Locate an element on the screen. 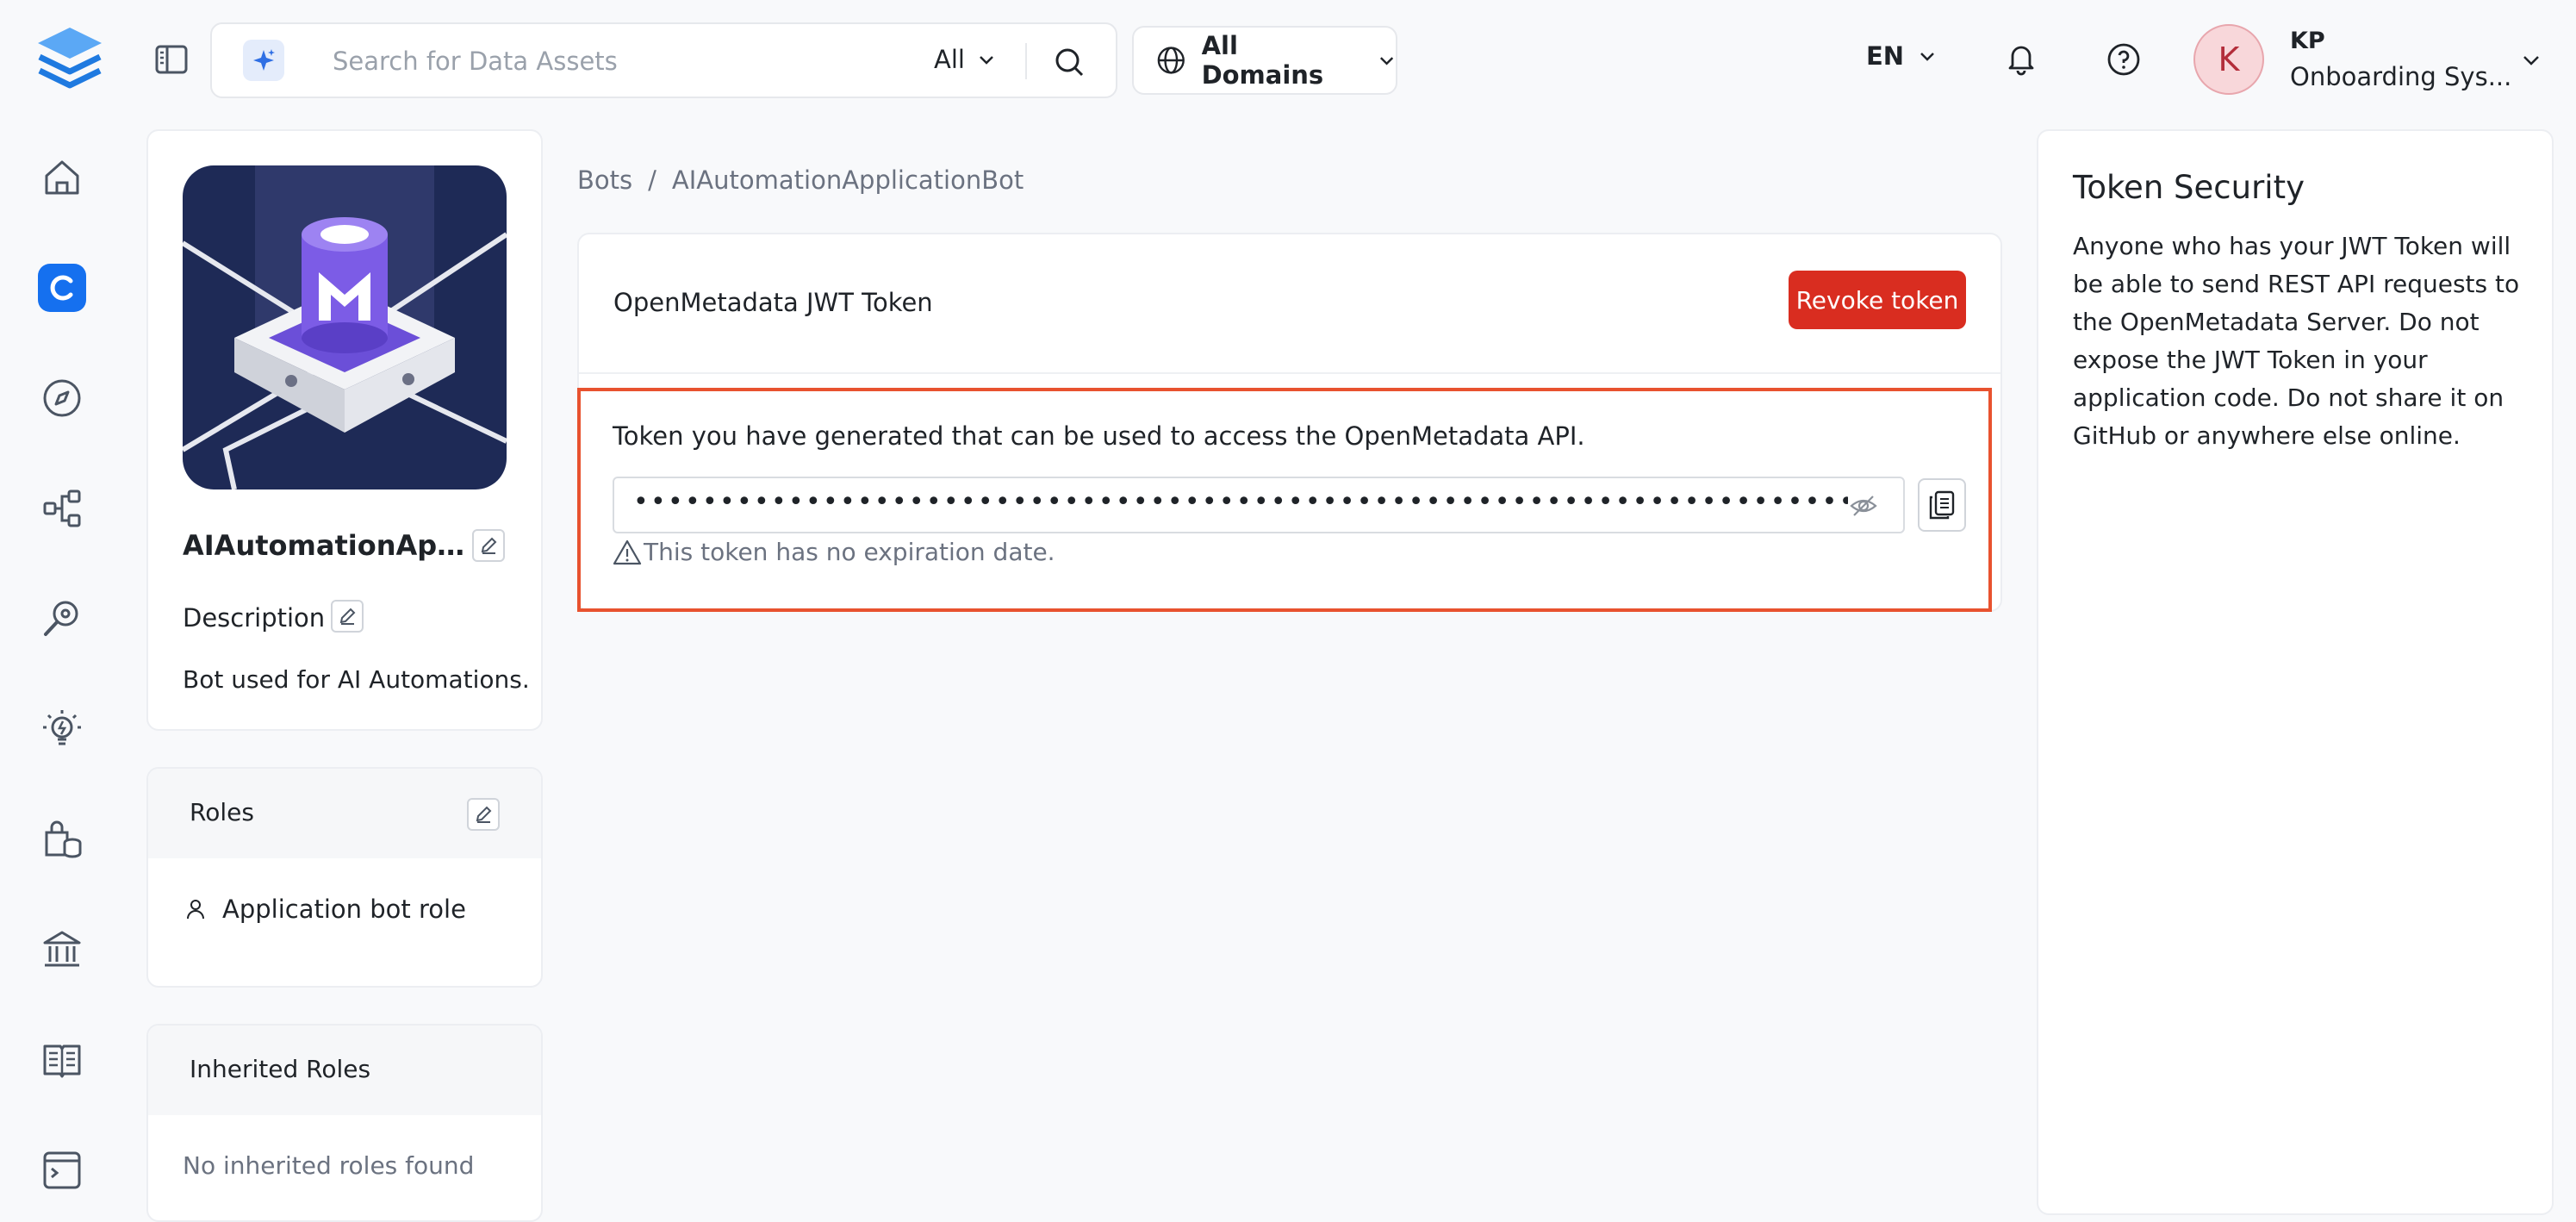  search-bar: Search for Data Assets All is located at coordinates (664, 60).